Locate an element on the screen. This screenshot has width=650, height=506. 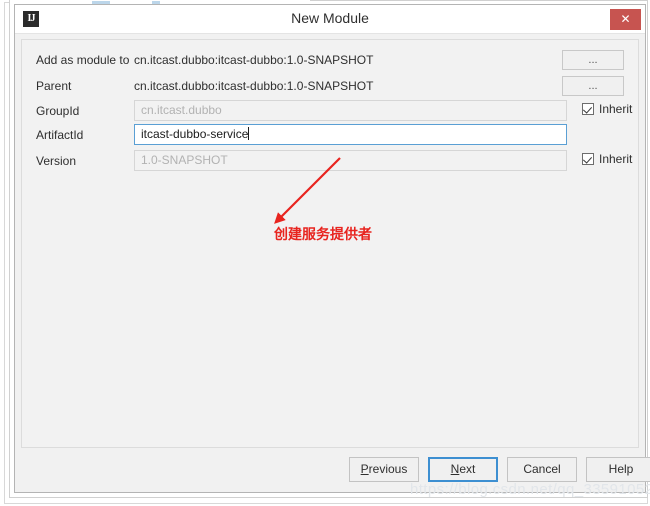
dialog-title: New Module is located at coordinates (330, 18).